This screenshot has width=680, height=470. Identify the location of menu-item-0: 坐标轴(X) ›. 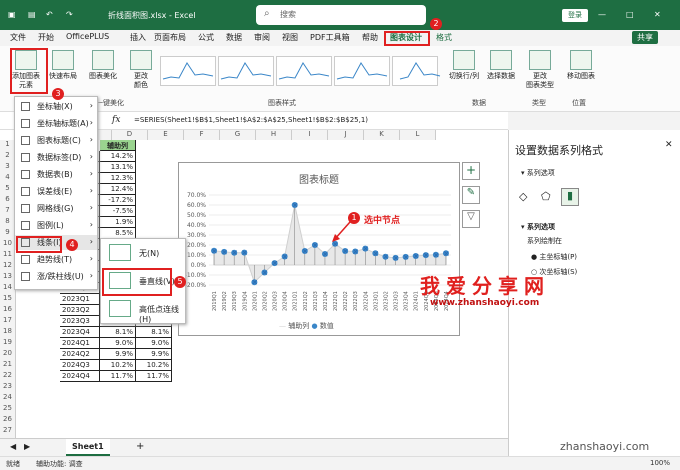
(56, 106).